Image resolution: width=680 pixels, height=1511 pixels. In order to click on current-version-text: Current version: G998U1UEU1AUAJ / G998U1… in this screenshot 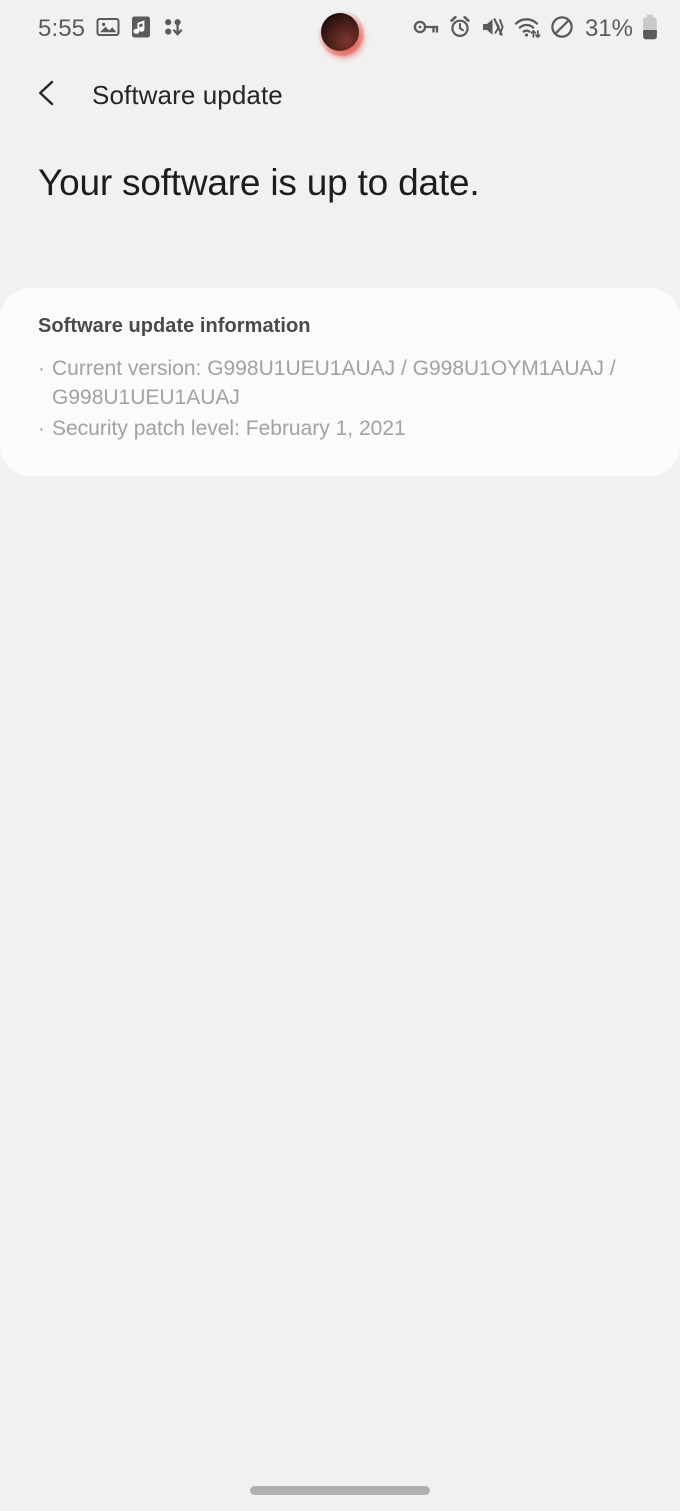, I will do `click(334, 383)`.